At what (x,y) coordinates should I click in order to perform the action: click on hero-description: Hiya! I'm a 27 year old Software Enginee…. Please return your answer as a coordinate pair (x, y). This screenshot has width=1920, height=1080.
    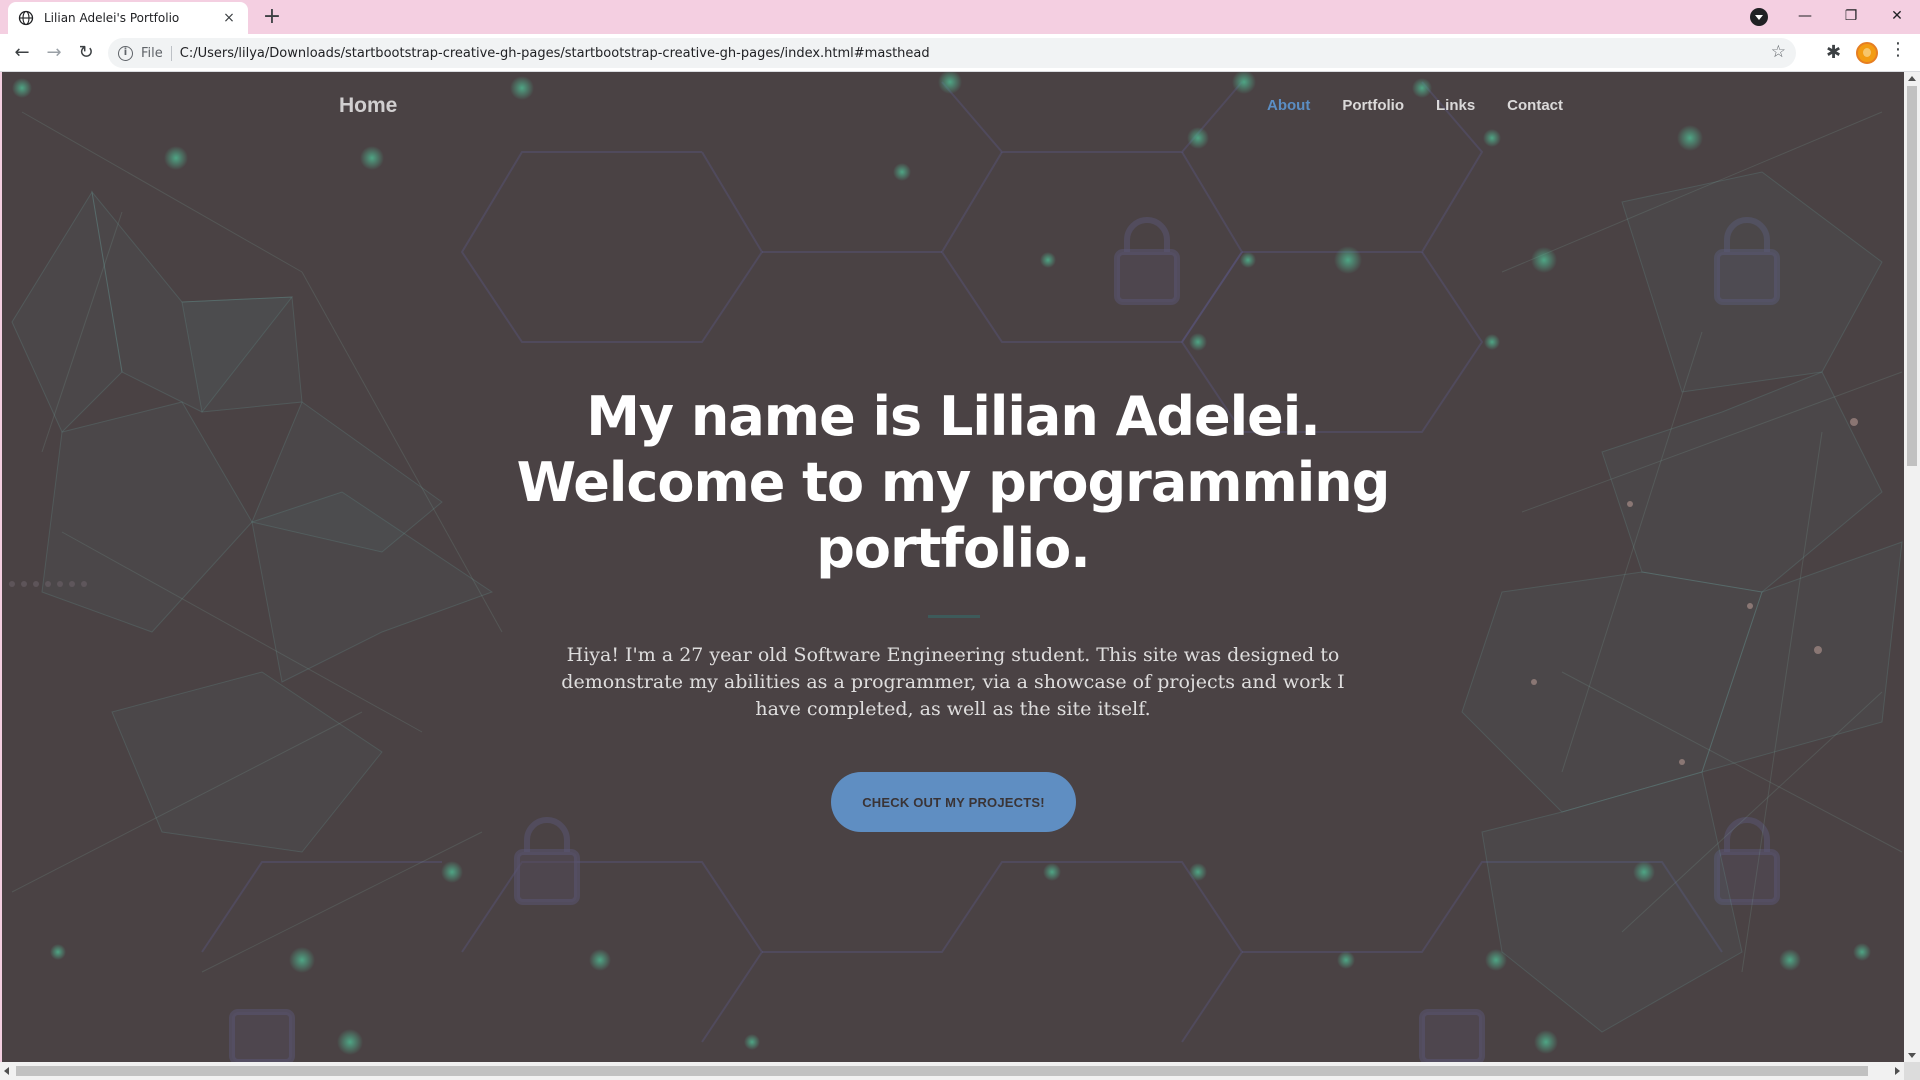
    Looking at the image, I should click on (953, 682).